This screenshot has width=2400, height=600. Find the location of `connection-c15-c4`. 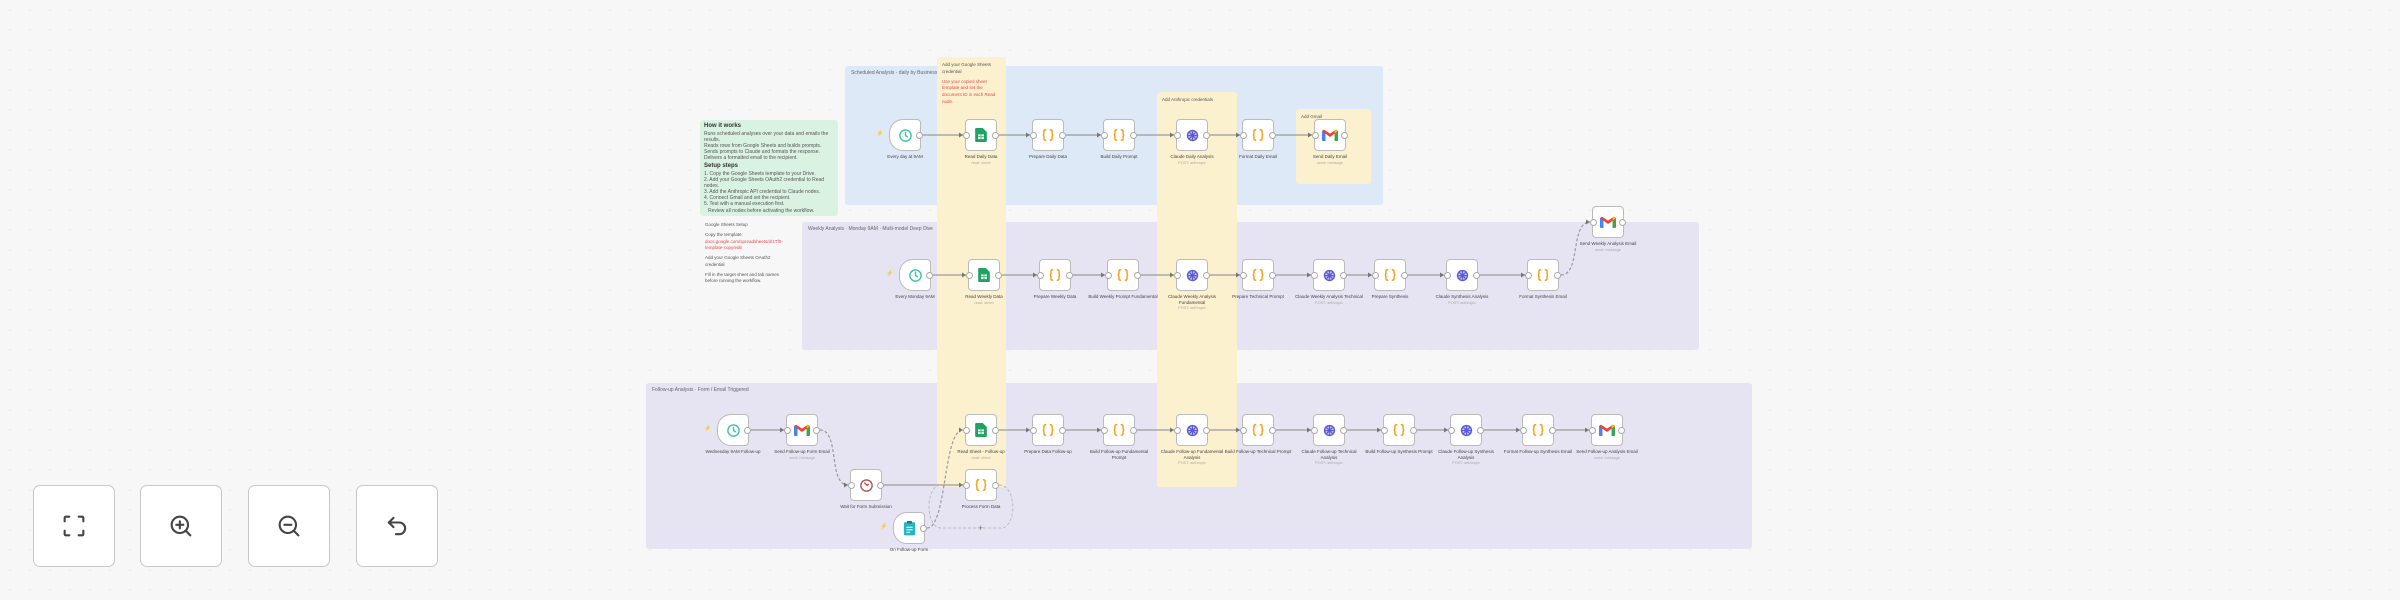

connection-c15-c4 is located at coordinates (945, 479).